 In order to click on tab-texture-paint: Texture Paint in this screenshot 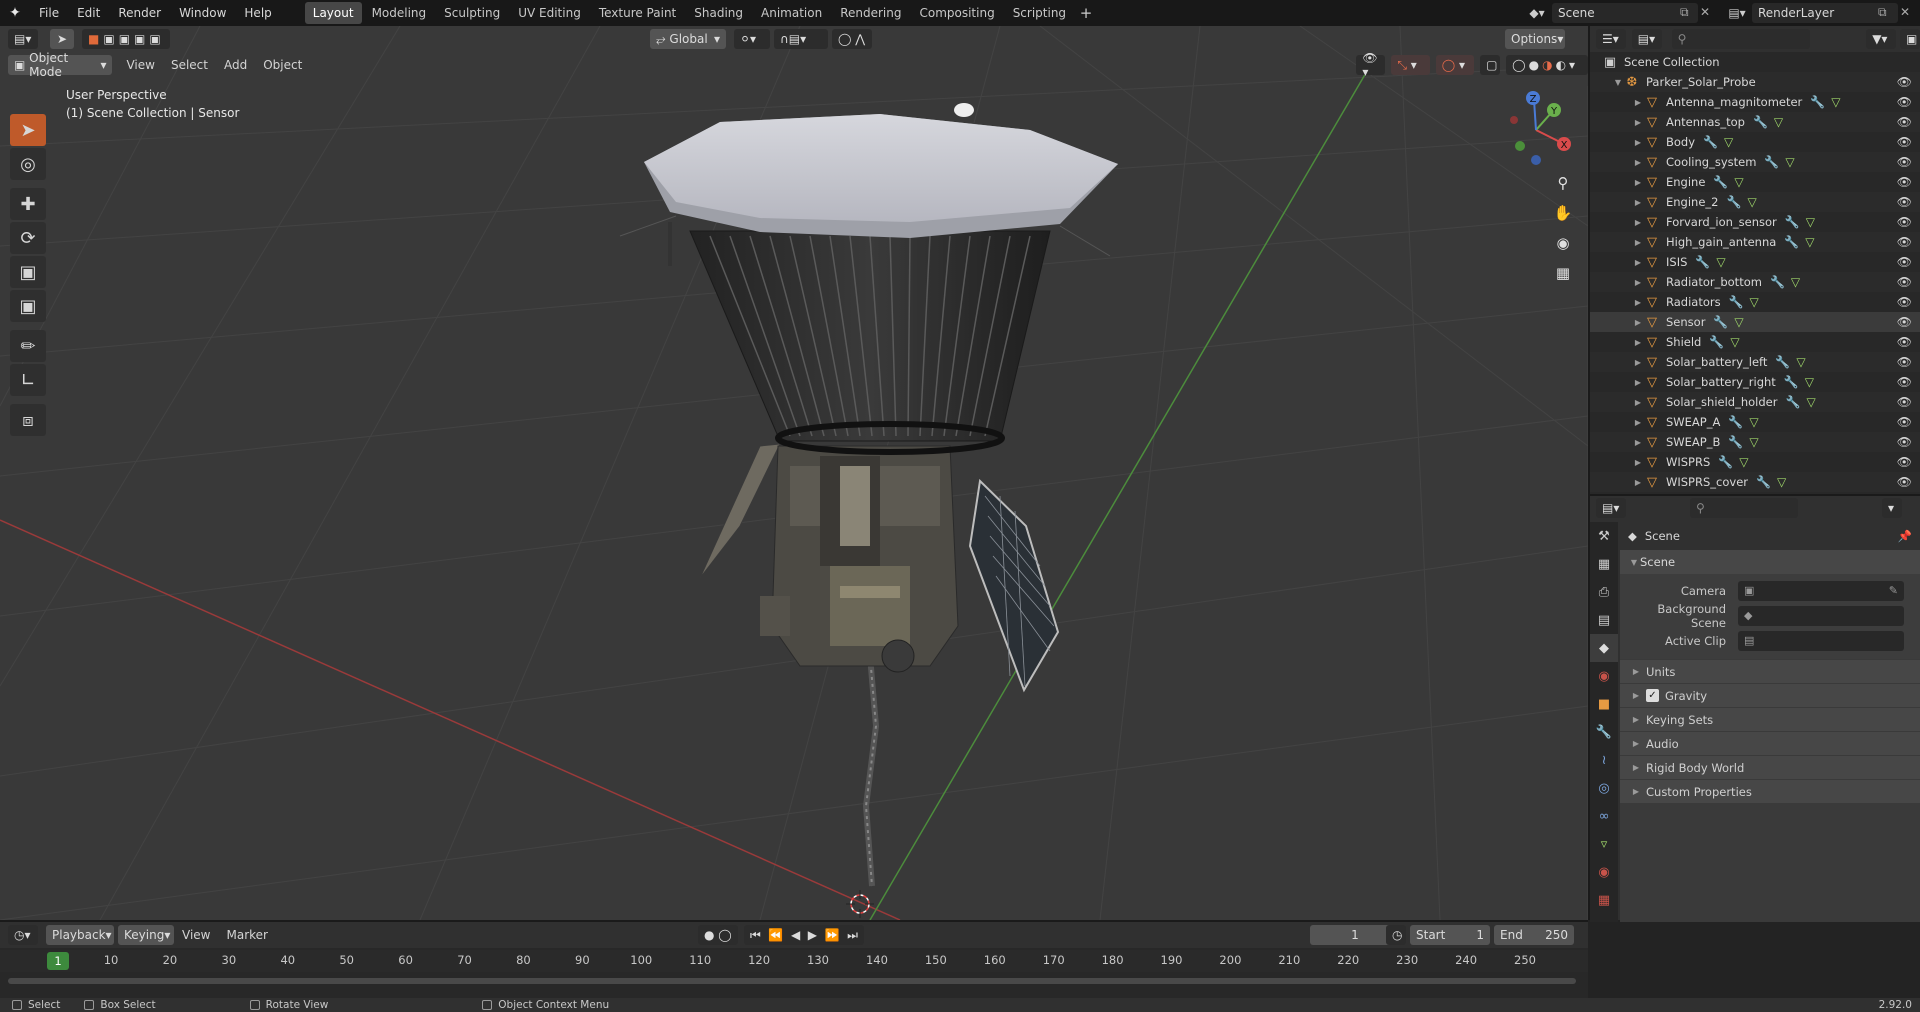, I will do `click(637, 13)`.